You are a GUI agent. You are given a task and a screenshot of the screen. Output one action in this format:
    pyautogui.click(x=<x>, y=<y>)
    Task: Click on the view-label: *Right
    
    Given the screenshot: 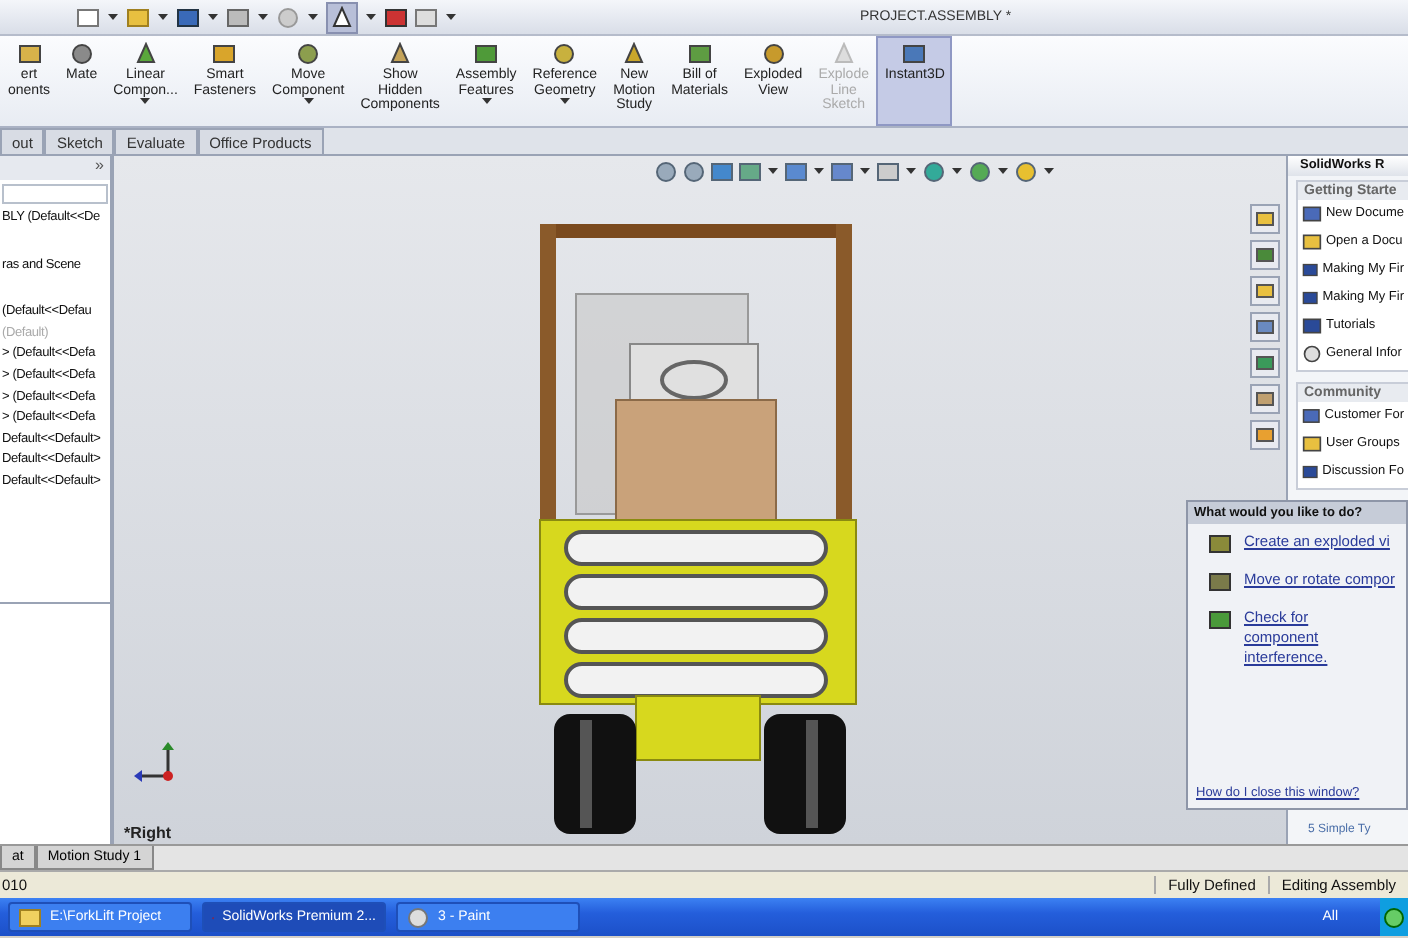 What is the action you would take?
    pyautogui.click(x=148, y=833)
    